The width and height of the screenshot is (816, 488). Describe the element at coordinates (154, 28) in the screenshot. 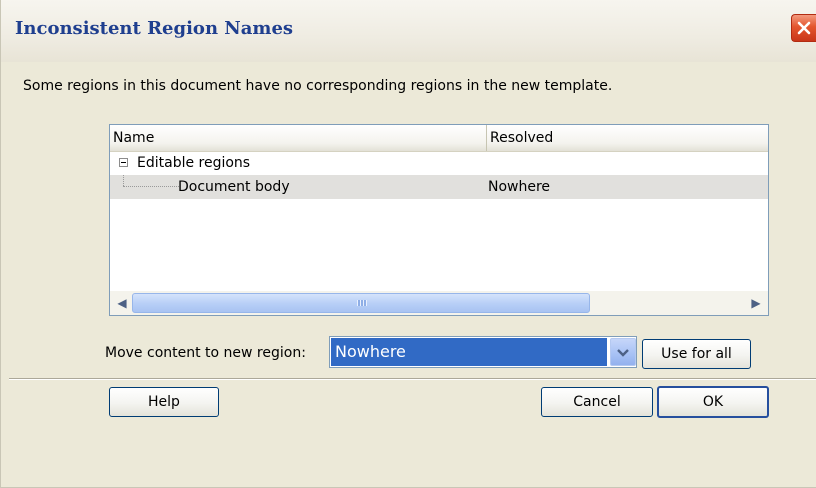

I see `dialog-title: Inconsistent Region Names` at that location.